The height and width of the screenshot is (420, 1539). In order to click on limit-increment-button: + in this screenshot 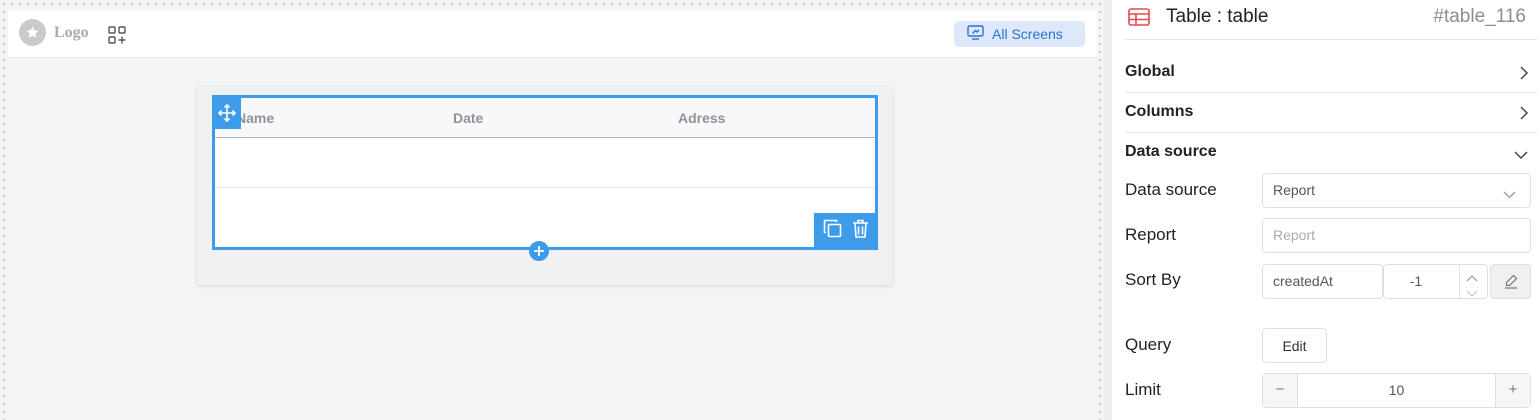, I will do `click(1512, 390)`.